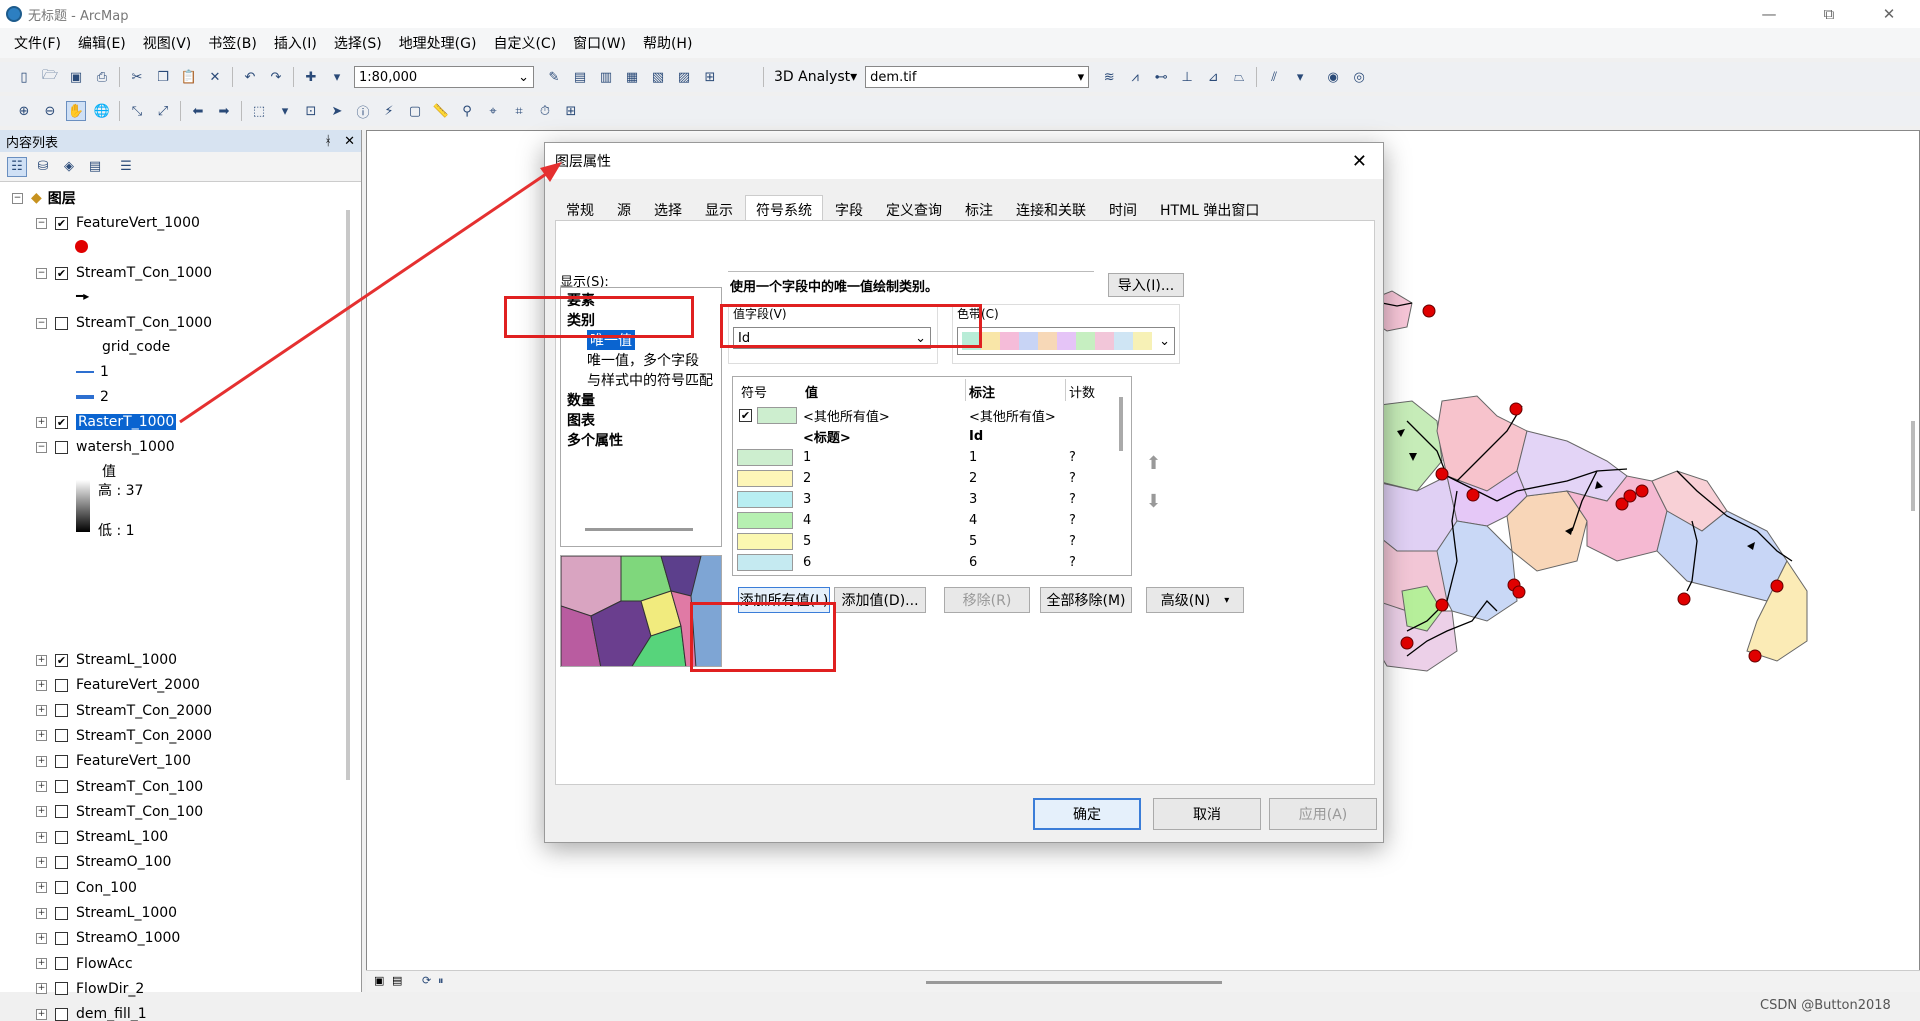  What do you see at coordinates (61, 273) in the screenshot?
I see `layer-checkbox: ✔` at bounding box center [61, 273].